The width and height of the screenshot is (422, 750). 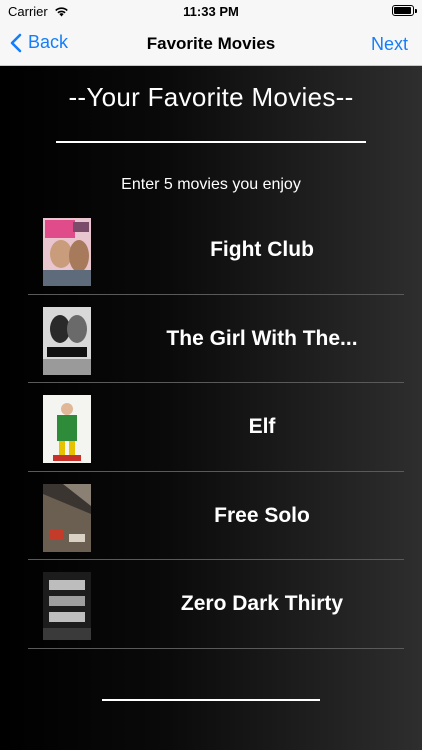 I want to click on movie-row-3: Elf, so click(x=216, y=427).